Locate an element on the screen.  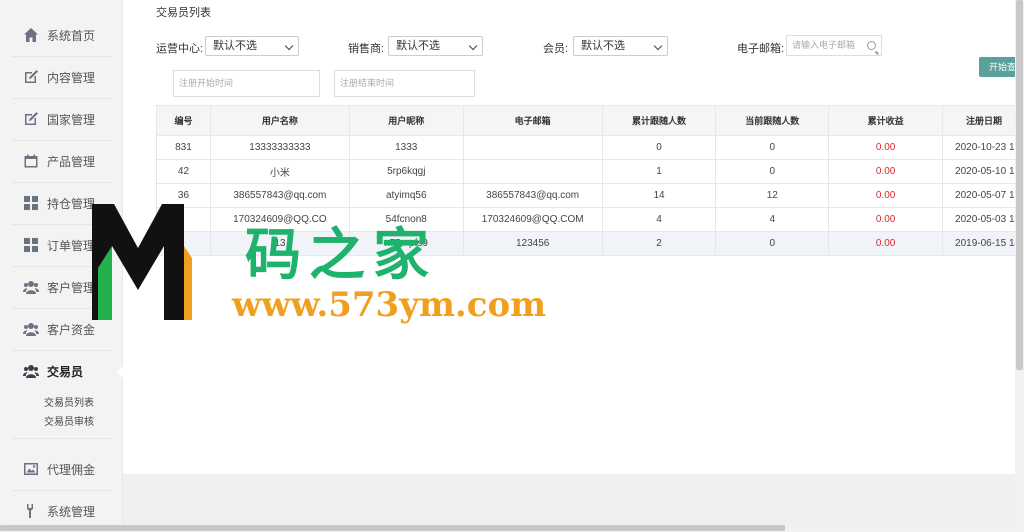
start-query-button: 开始查 is located at coordinates (999, 67).